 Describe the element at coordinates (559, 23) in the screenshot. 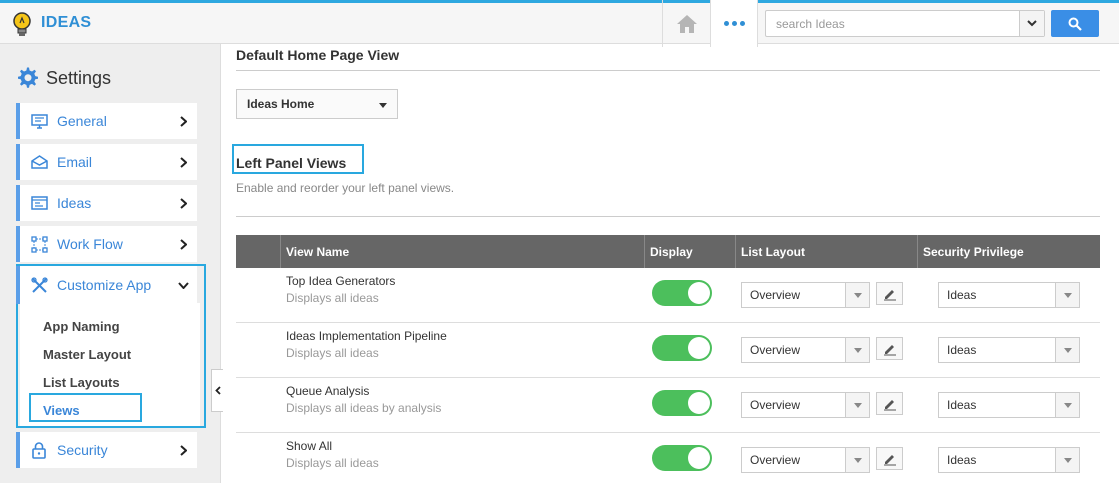

I see `top-bar: IDEAS` at that location.